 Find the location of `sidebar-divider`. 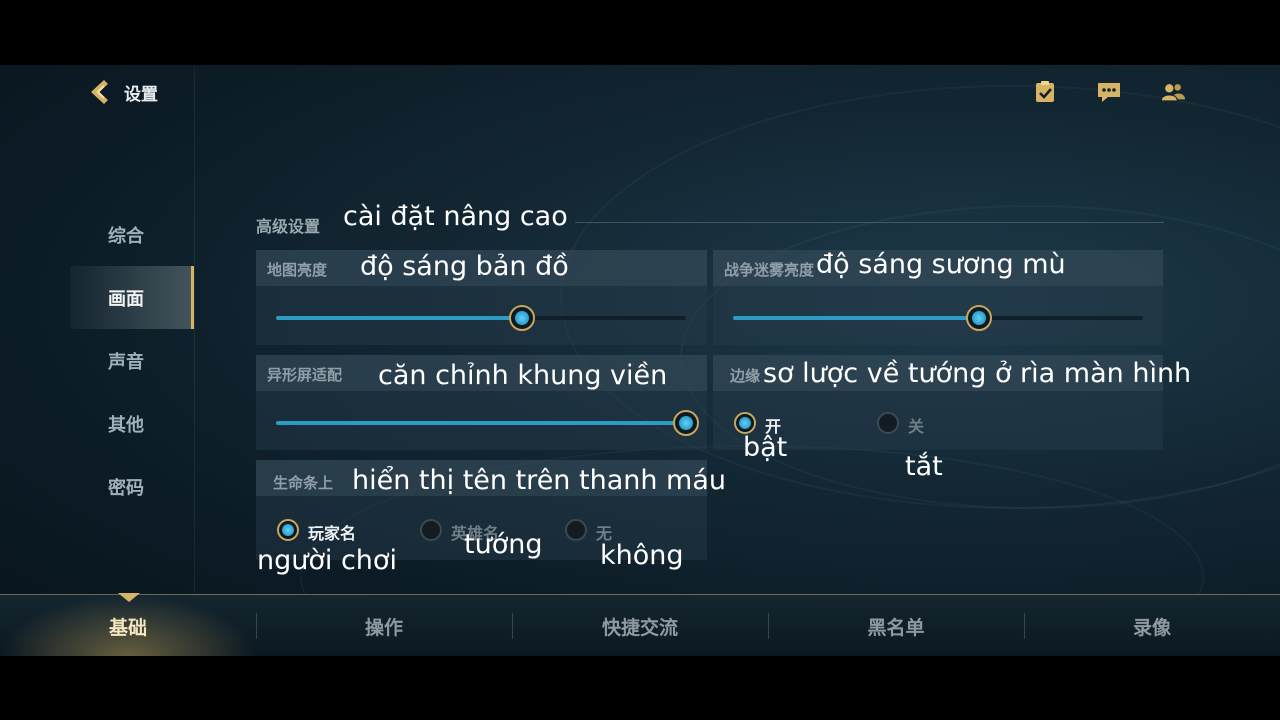

sidebar-divider is located at coordinates (194, 360).